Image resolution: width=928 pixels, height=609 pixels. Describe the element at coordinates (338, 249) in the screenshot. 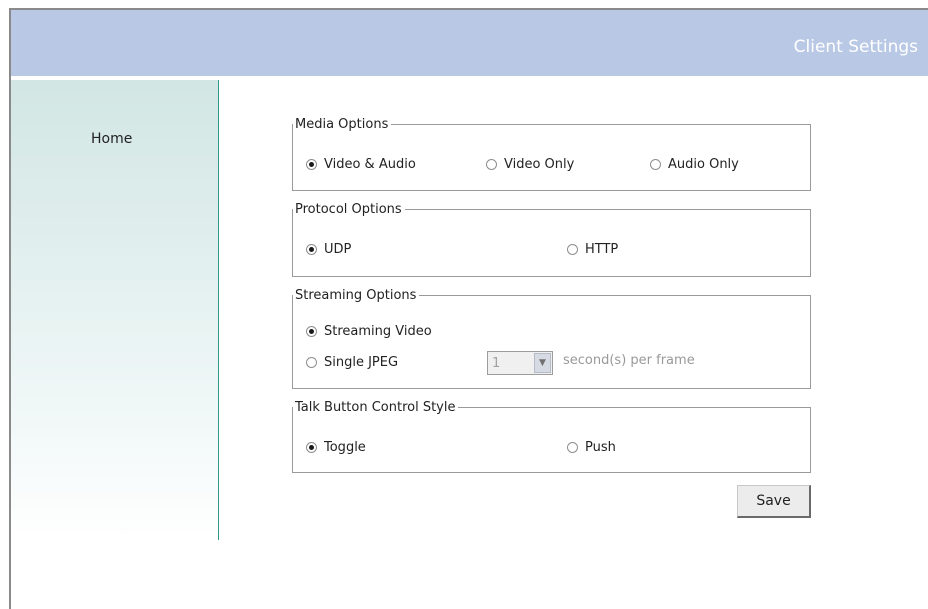

I see `protocol-udp-label: UDP` at that location.